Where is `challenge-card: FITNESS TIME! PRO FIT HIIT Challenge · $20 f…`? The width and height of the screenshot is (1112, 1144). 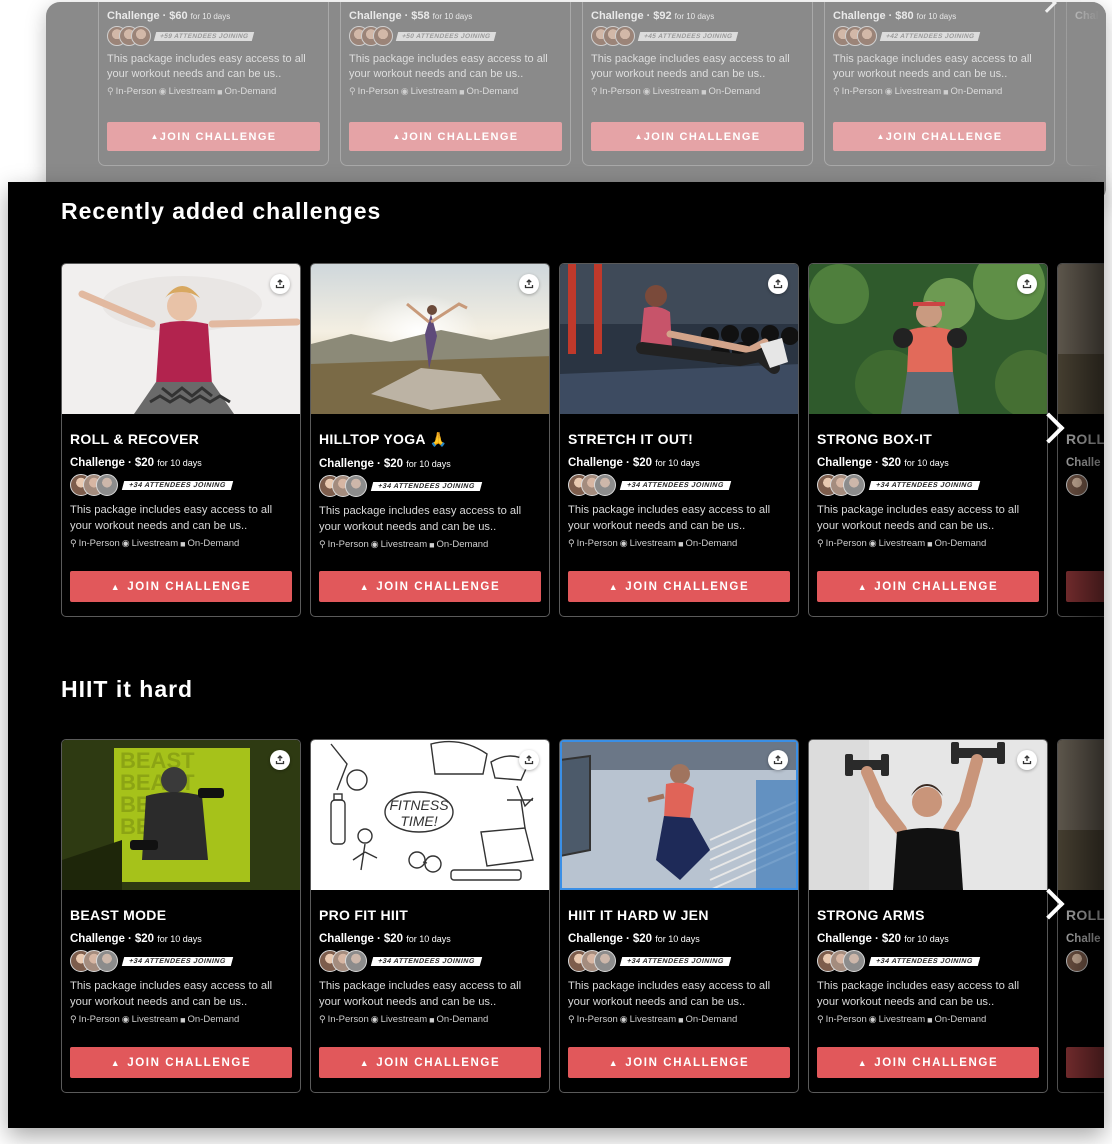
challenge-card: FITNESS TIME! PRO FIT HIIT Challenge · $20 f… is located at coordinates (430, 916).